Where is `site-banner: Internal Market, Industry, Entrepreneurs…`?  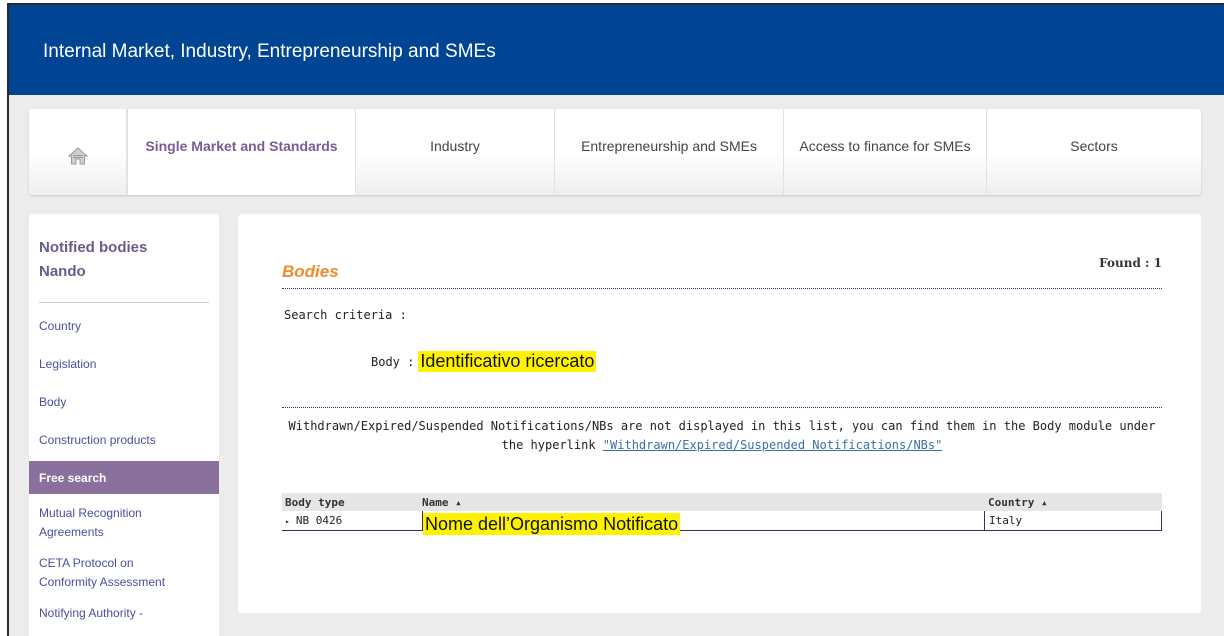
site-banner: Internal Market, Industry, Entrepreneurs… is located at coordinates (616, 50).